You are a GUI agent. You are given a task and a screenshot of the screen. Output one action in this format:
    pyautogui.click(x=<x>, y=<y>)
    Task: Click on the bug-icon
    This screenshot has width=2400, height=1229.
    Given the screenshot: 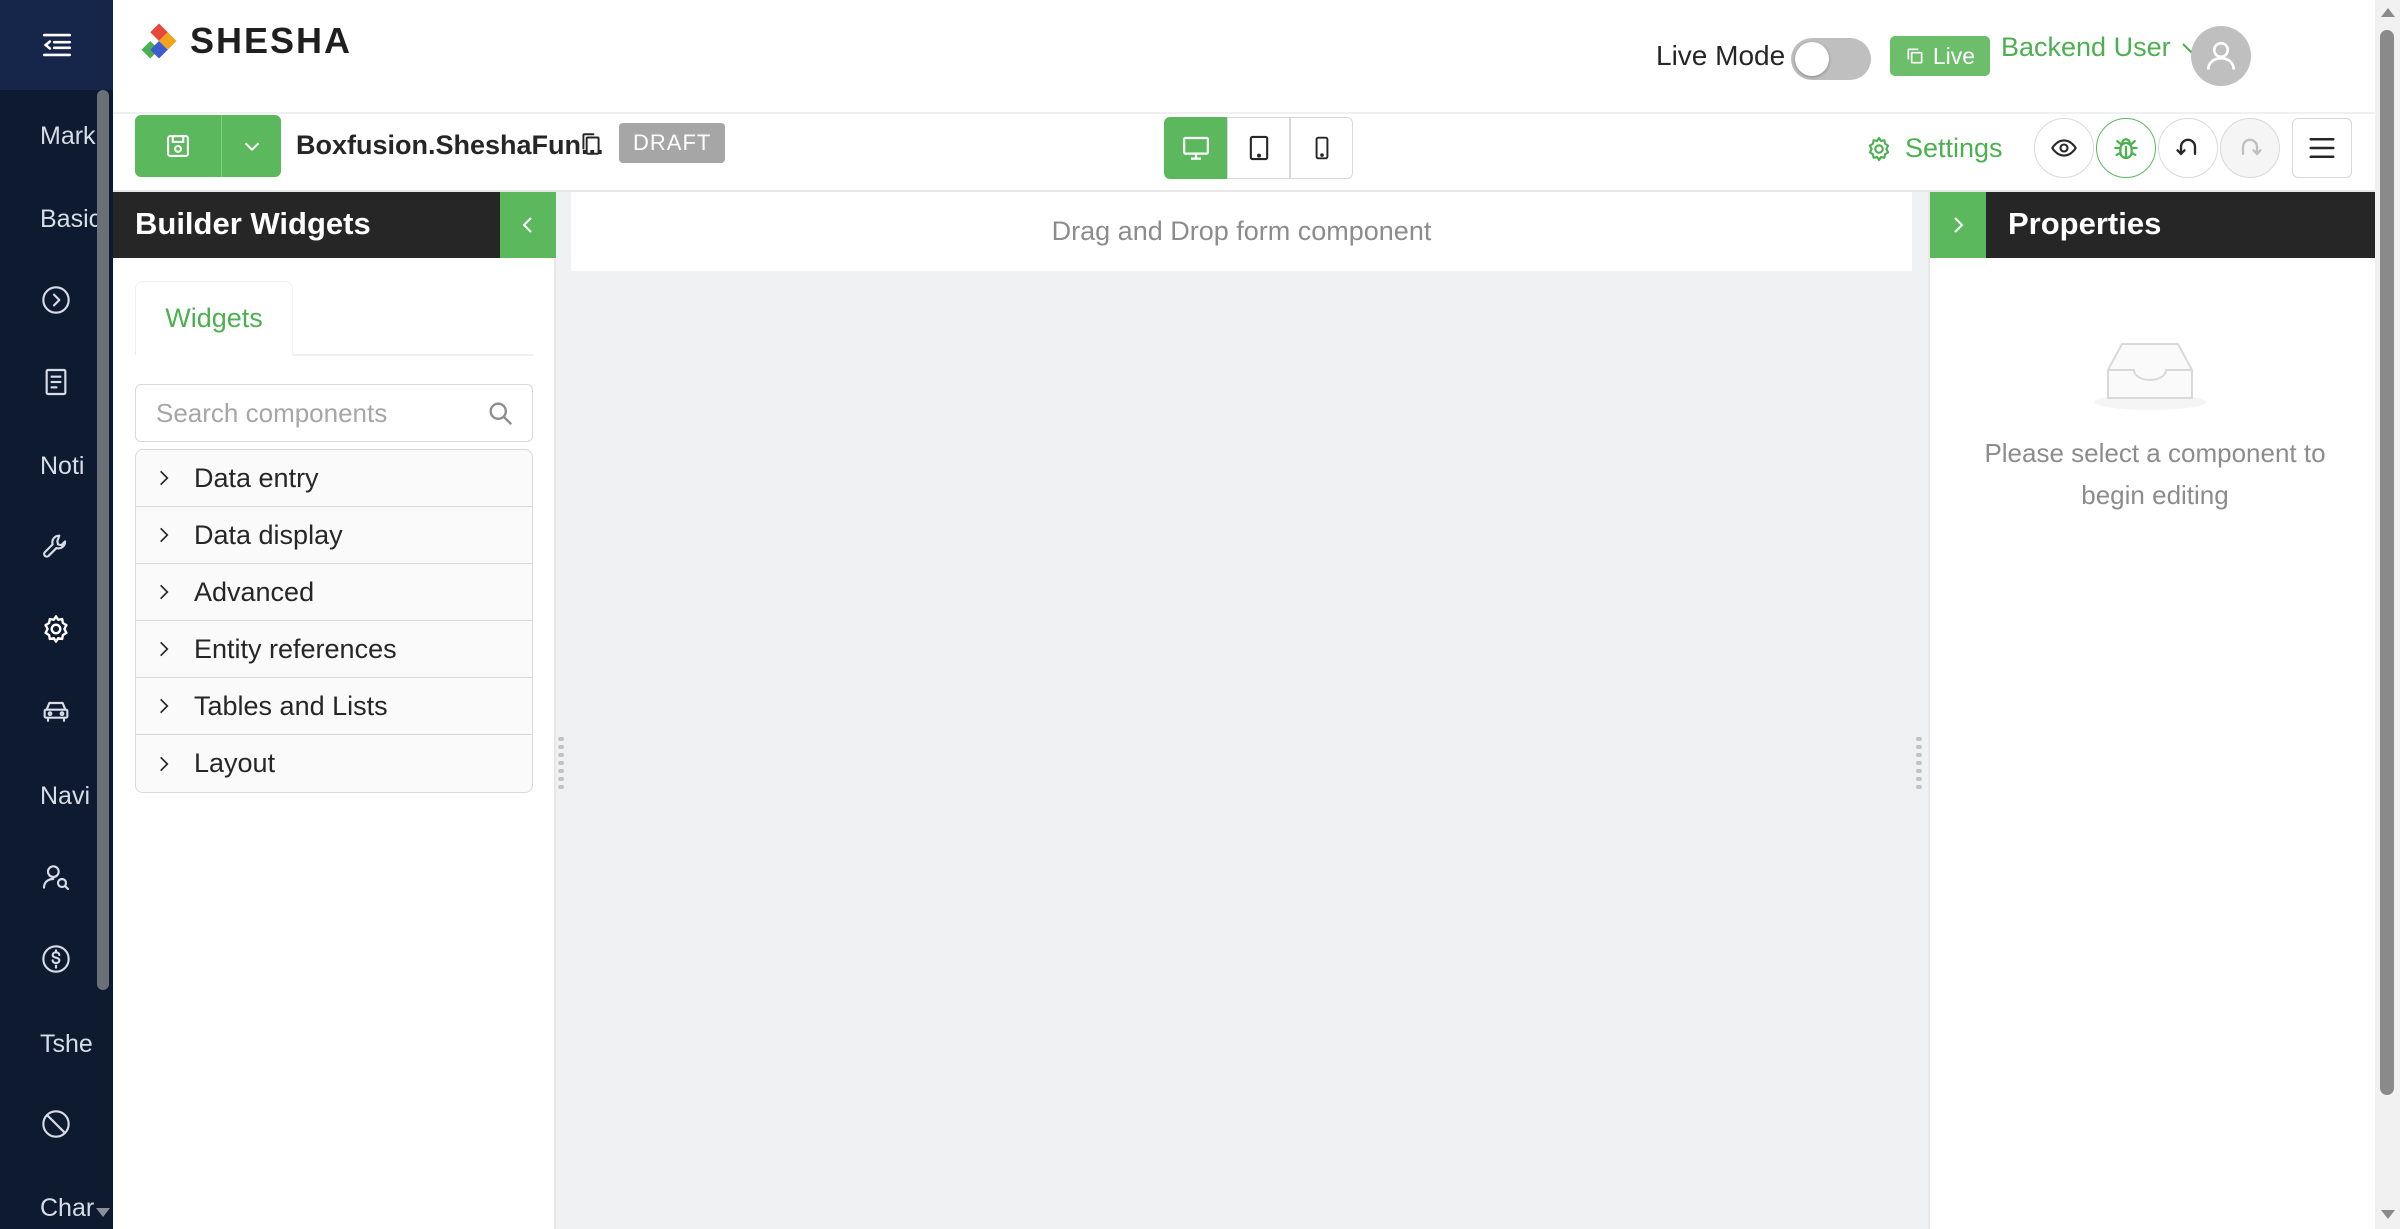 What is the action you would take?
    pyautogui.click(x=2126, y=149)
    